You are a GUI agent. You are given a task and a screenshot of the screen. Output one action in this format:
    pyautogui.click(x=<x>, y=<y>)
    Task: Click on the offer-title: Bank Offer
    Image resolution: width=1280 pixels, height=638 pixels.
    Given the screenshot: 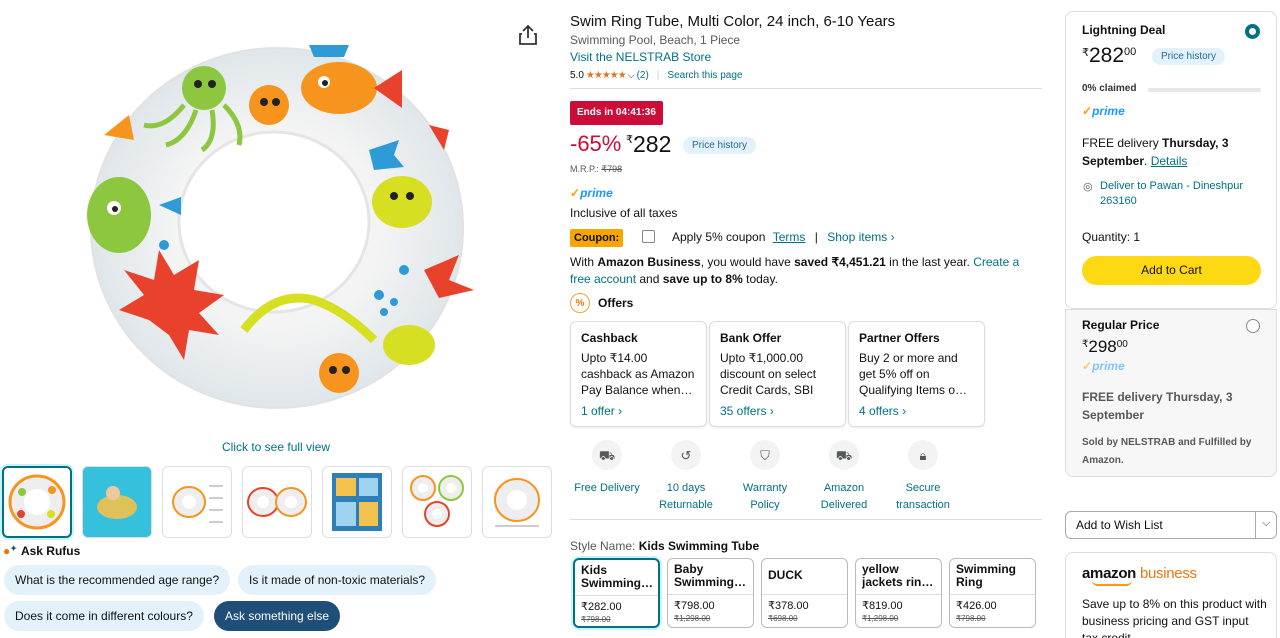 What is the action you would take?
    pyautogui.click(x=751, y=338)
    